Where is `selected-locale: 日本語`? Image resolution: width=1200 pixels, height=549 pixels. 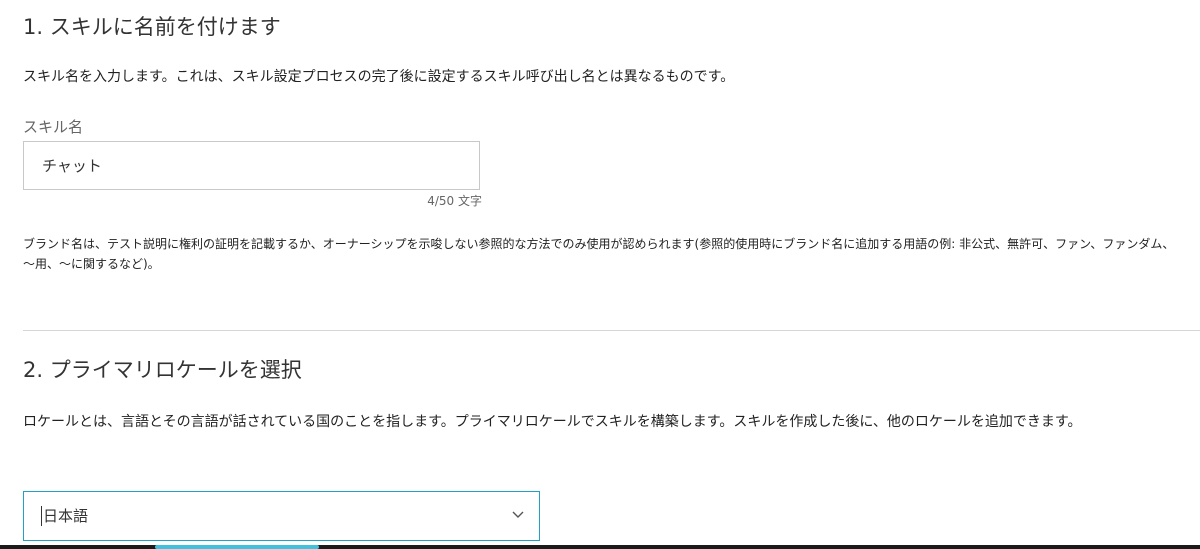 selected-locale: 日本語 is located at coordinates (65, 516).